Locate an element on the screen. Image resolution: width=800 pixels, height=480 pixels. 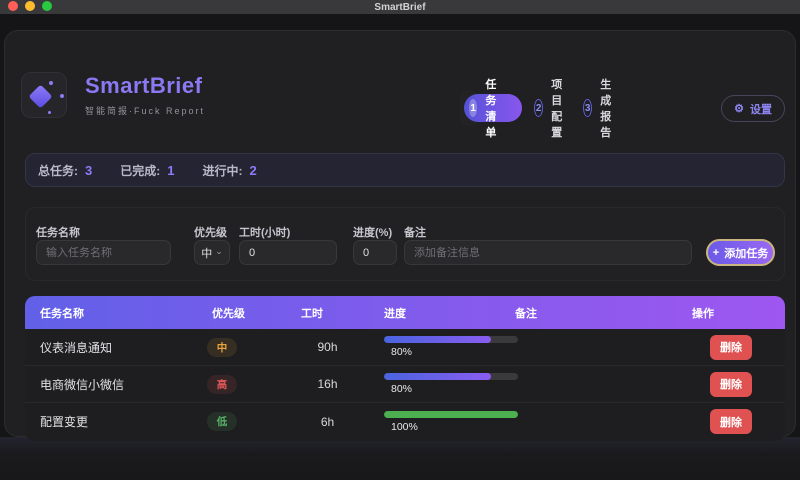
stat-value: 2 is located at coordinates (253, 170).